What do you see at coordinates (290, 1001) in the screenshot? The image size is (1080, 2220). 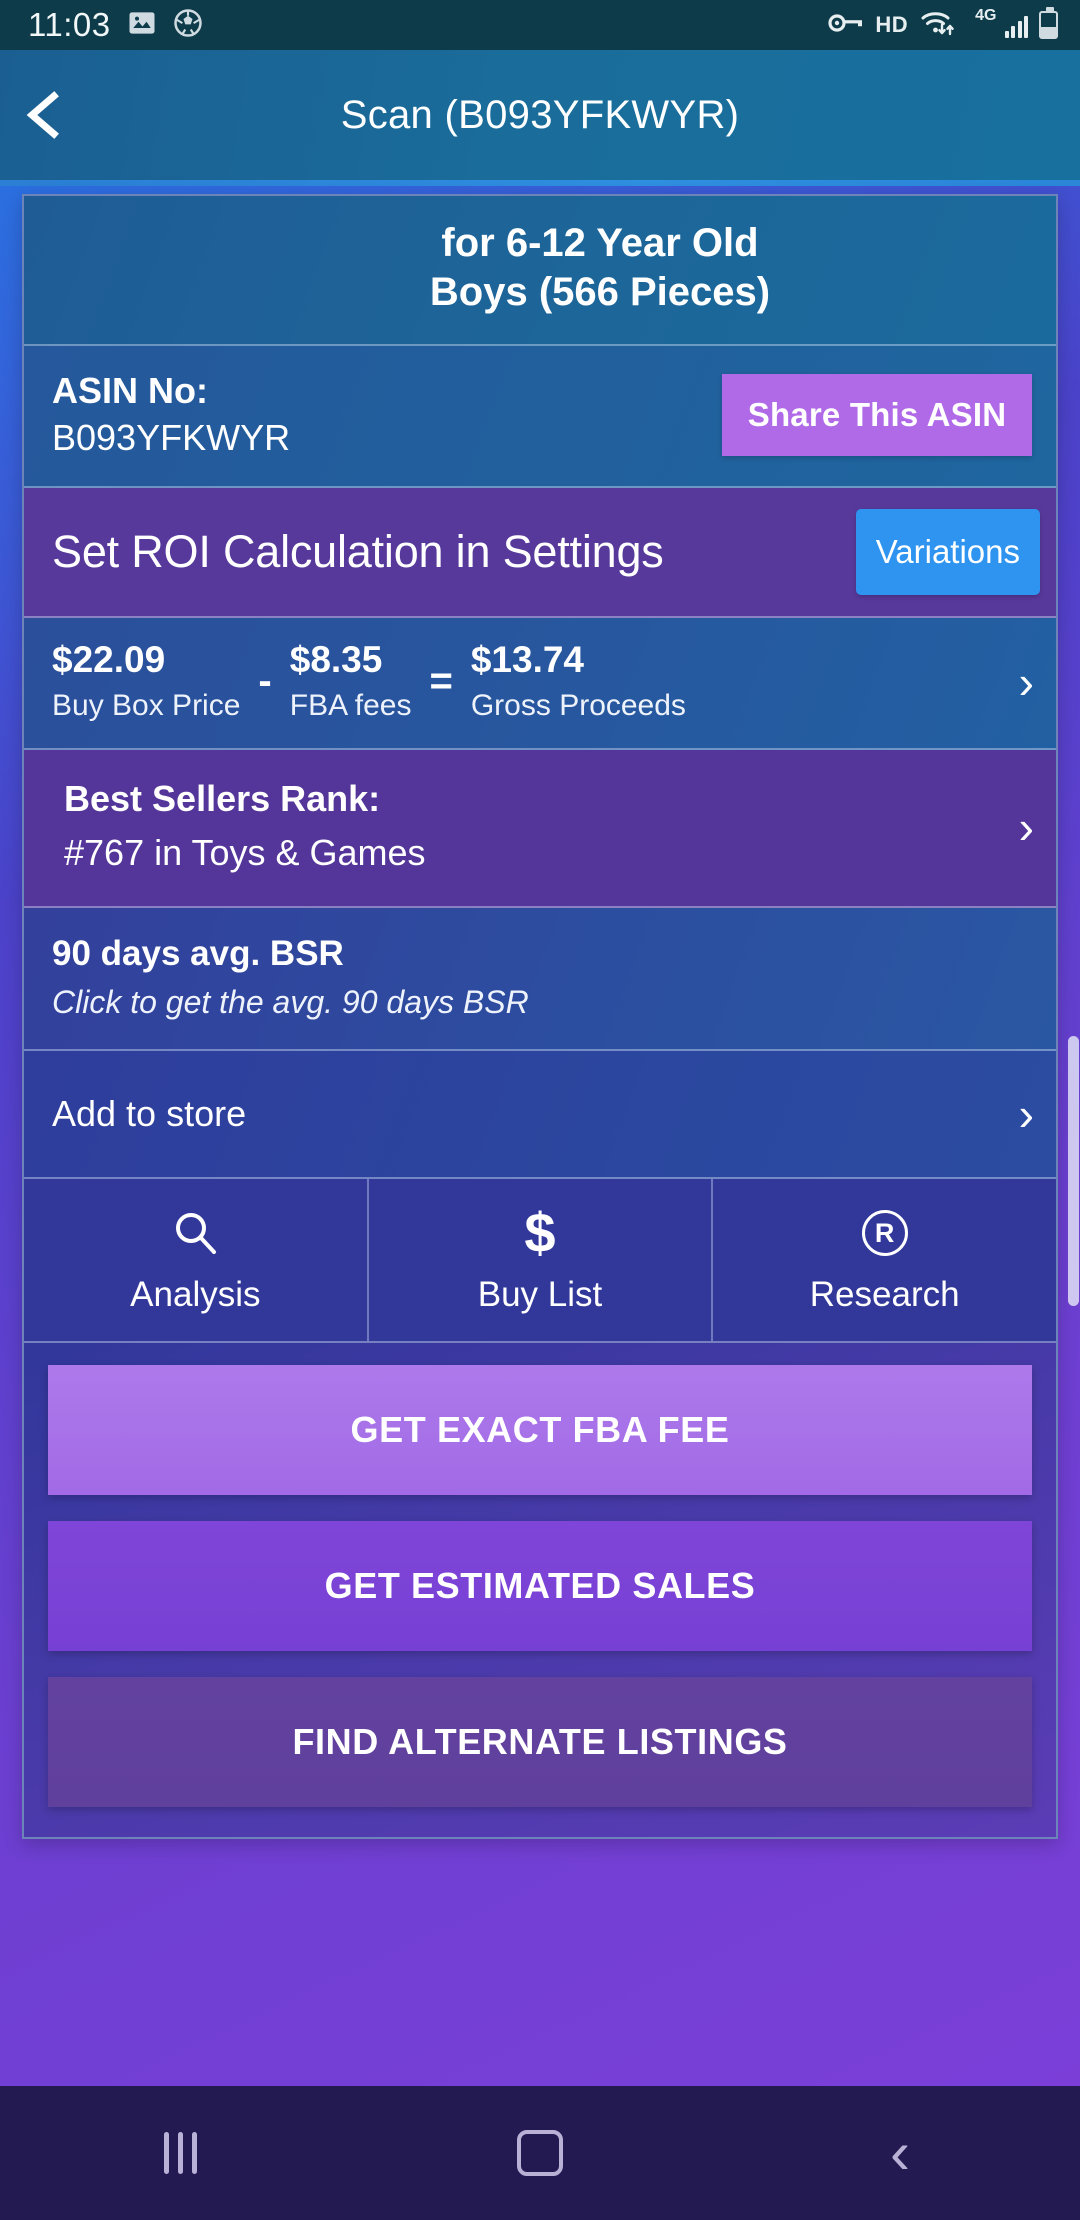 I see `avg-bsr-hint: Click to get the avg. 90 days BSR` at bounding box center [290, 1001].